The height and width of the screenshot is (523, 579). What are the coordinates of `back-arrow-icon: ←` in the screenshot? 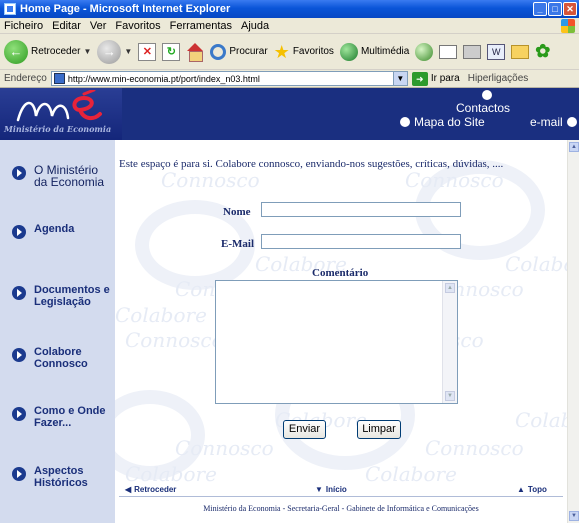 It's located at (16, 51).